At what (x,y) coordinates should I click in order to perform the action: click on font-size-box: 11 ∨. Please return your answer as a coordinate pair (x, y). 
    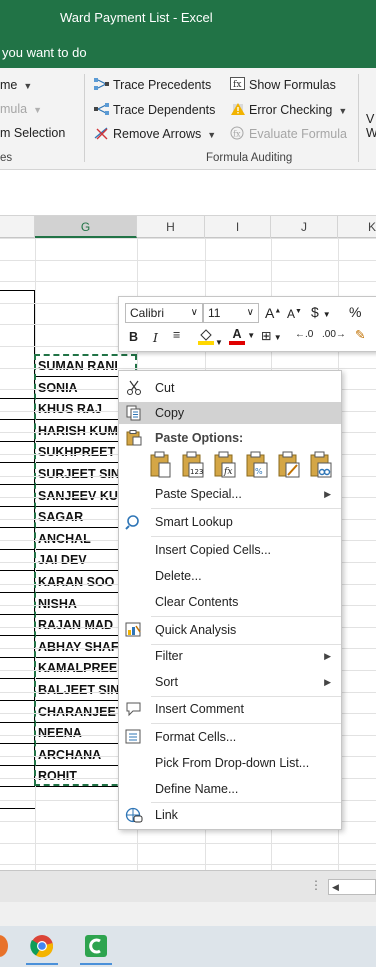
    Looking at the image, I should click on (231, 313).